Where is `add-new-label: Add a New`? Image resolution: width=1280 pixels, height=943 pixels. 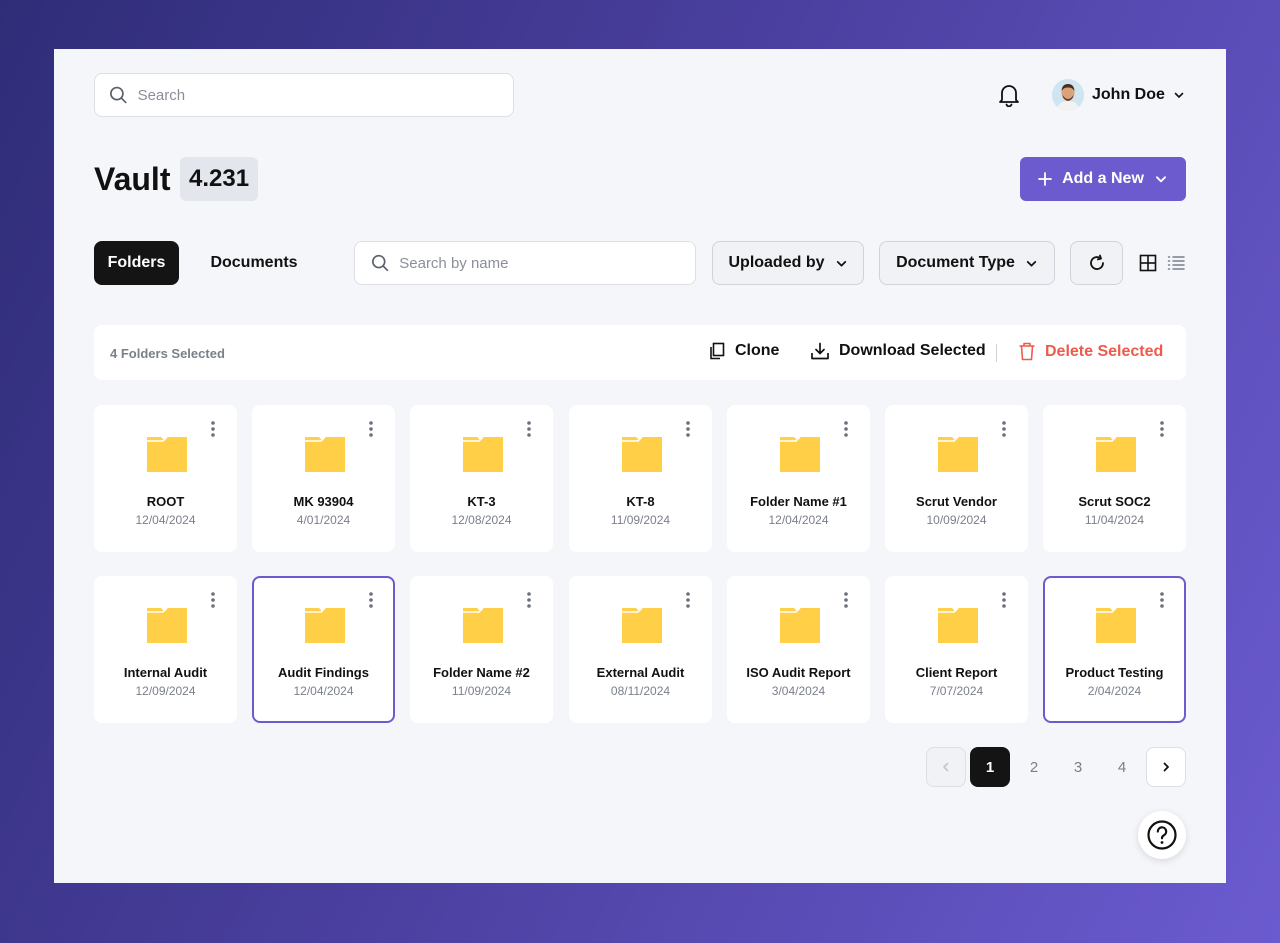
add-new-label: Add a New is located at coordinates (1103, 178).